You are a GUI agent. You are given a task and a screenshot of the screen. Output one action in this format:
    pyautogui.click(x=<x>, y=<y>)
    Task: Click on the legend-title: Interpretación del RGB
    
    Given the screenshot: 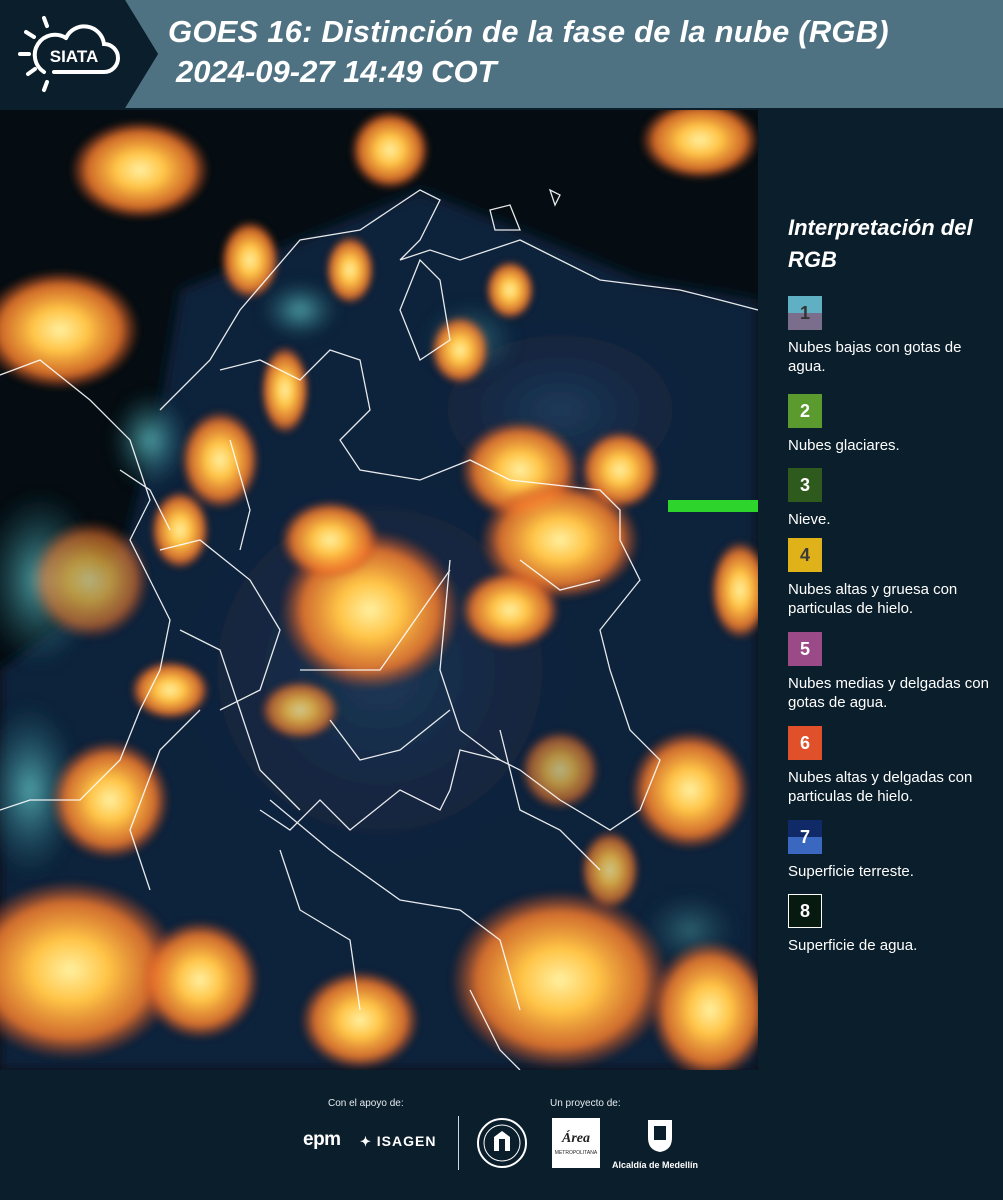 What is the action you would take?
    pyautogui.click(x=880, y=243)
    